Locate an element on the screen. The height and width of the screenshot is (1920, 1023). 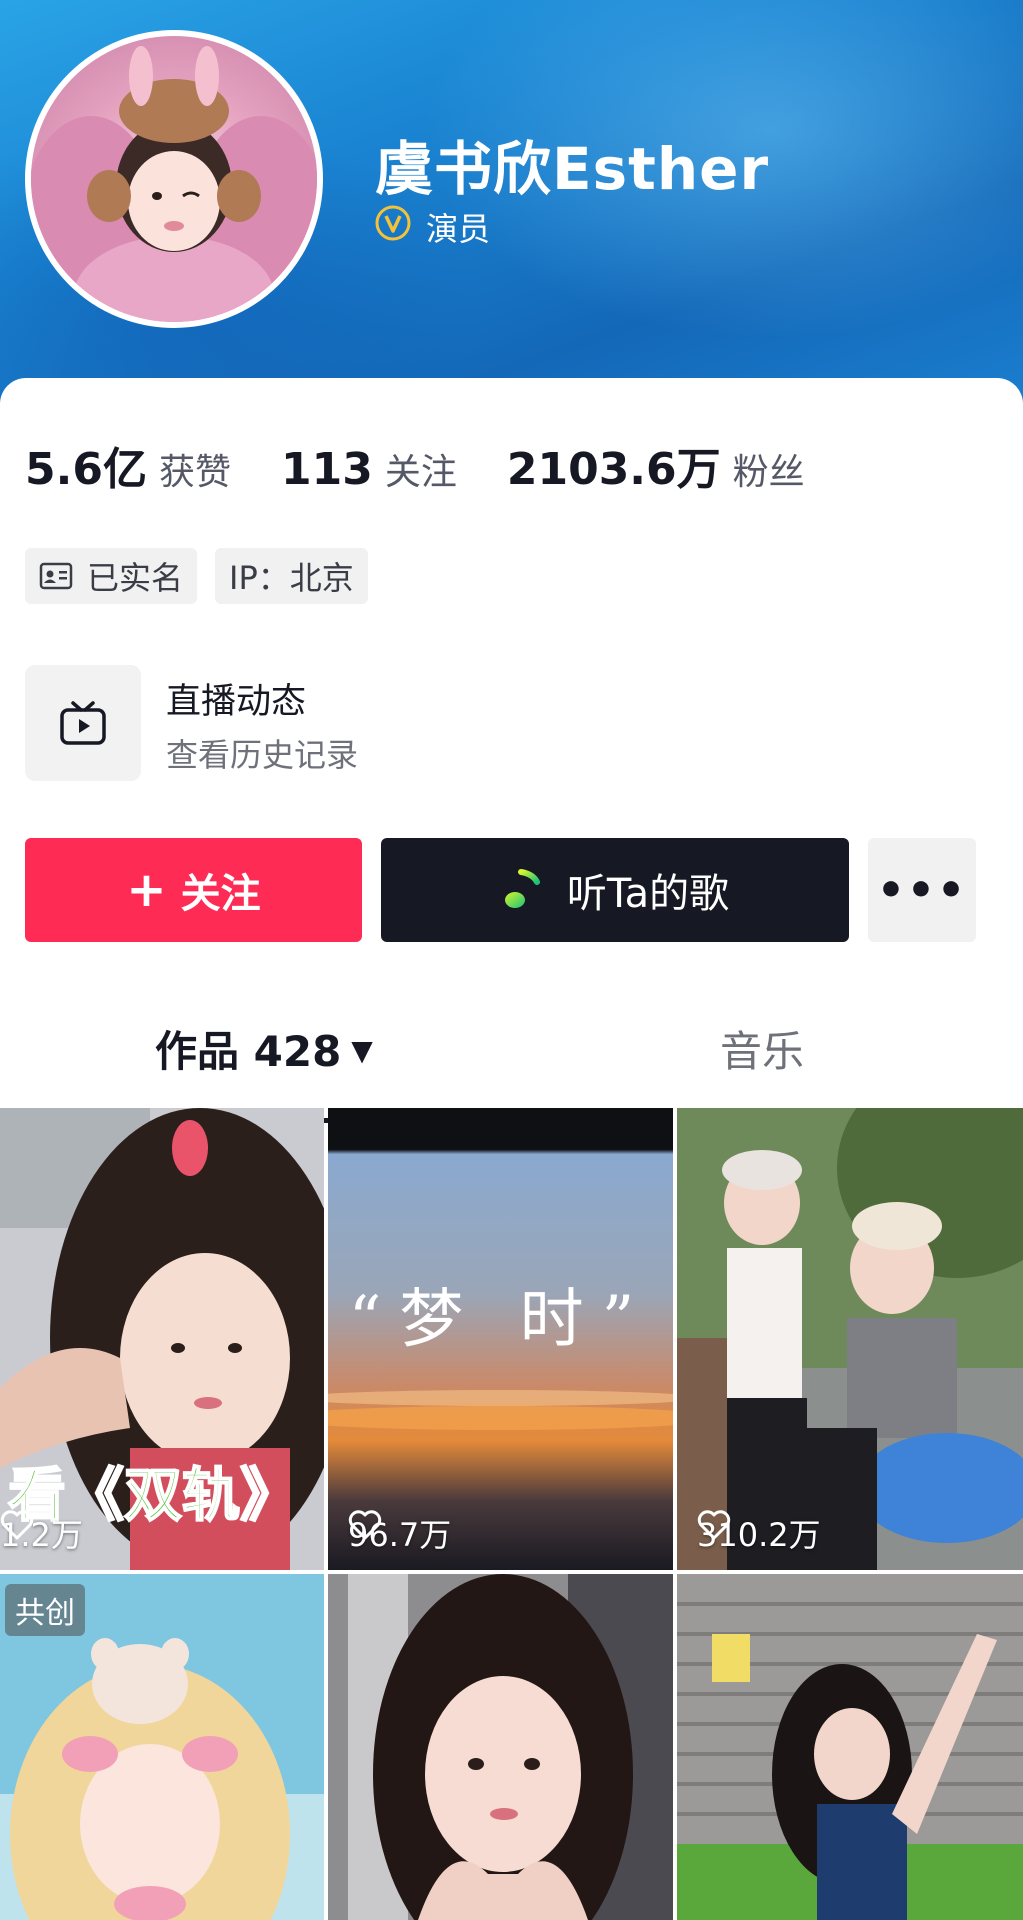
more-options-button: ••• is located at coordinates (922, 890).